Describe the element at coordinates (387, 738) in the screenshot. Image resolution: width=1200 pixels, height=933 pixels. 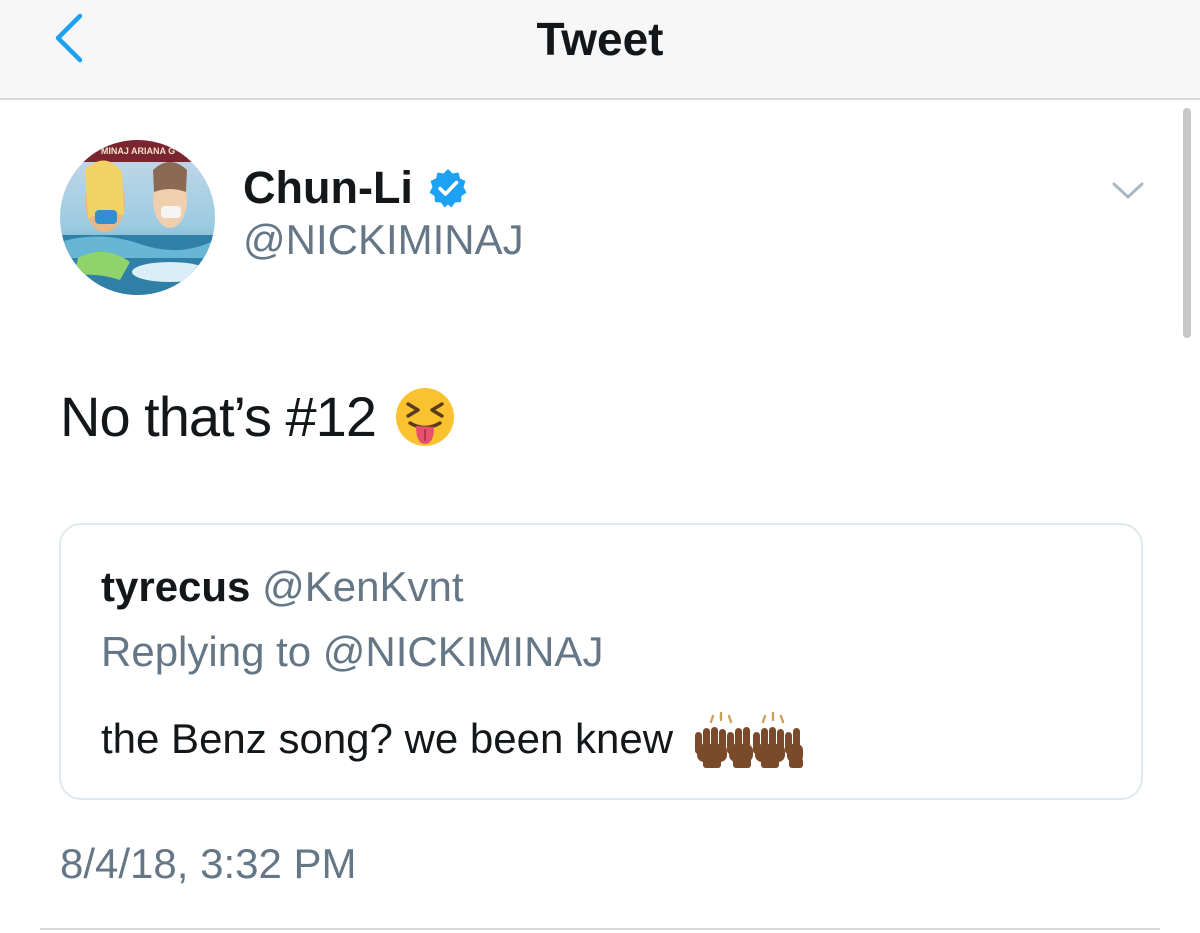
I see `quoted-text: the Benz song? we been knew` at that location.